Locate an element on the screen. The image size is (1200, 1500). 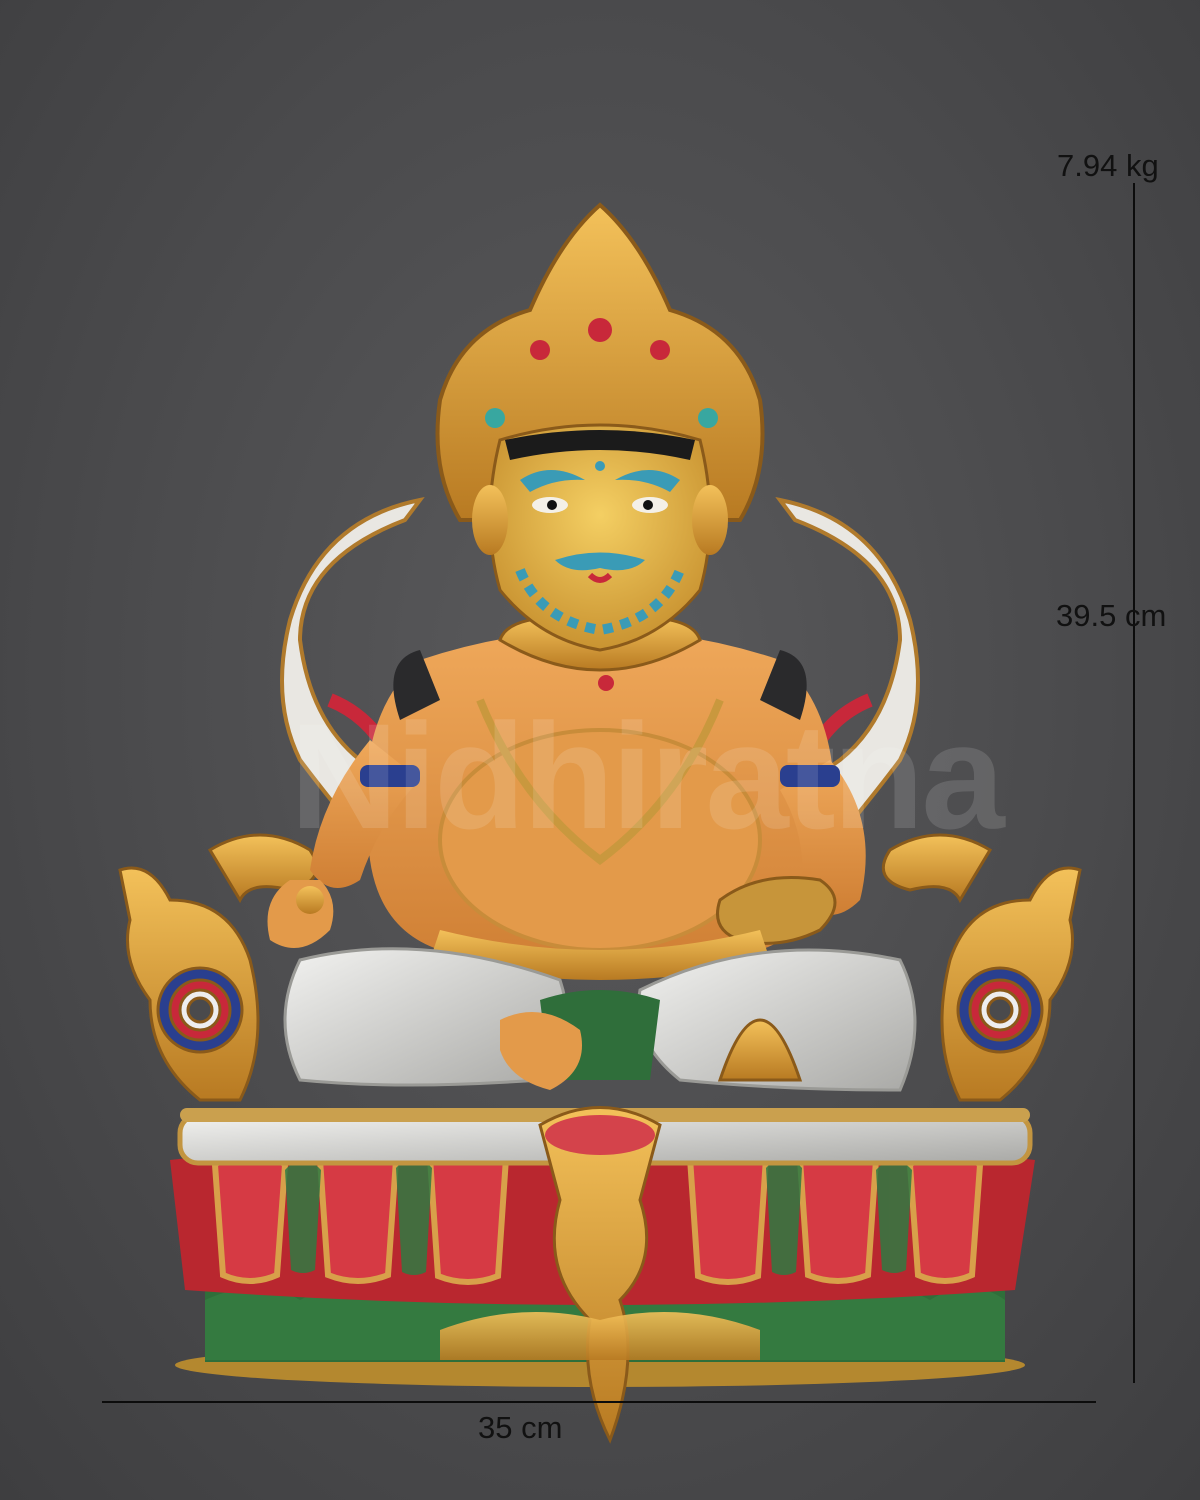
right-makara is located at coordinates (981, 967).